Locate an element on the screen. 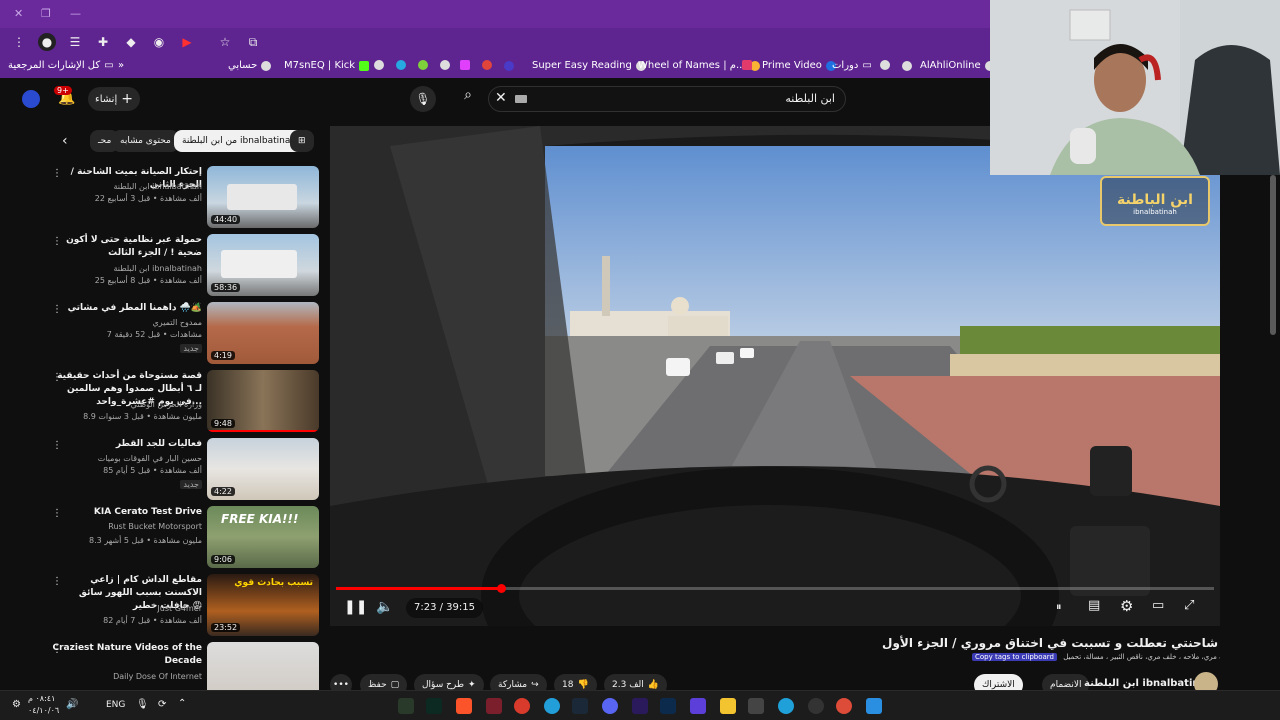 This screenshot has height=720, width=1280. tray-app-icon: ⟳ is located at coordinates (162, 704).